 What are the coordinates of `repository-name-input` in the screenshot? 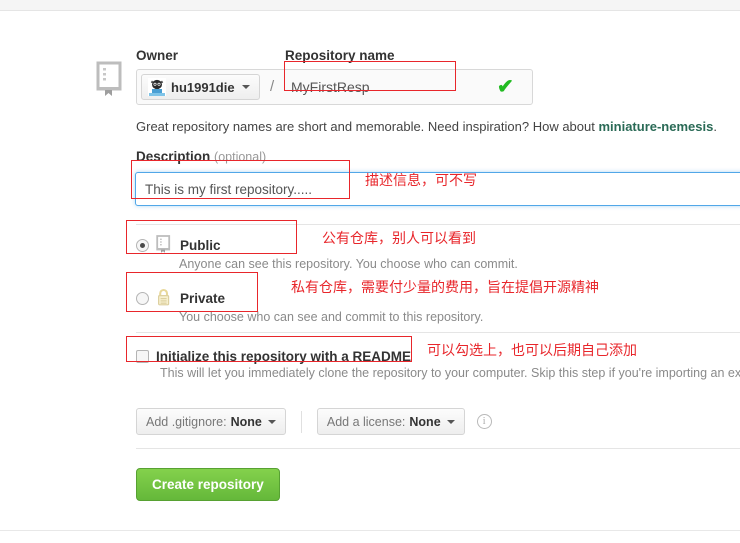 It's located at (407, 87).